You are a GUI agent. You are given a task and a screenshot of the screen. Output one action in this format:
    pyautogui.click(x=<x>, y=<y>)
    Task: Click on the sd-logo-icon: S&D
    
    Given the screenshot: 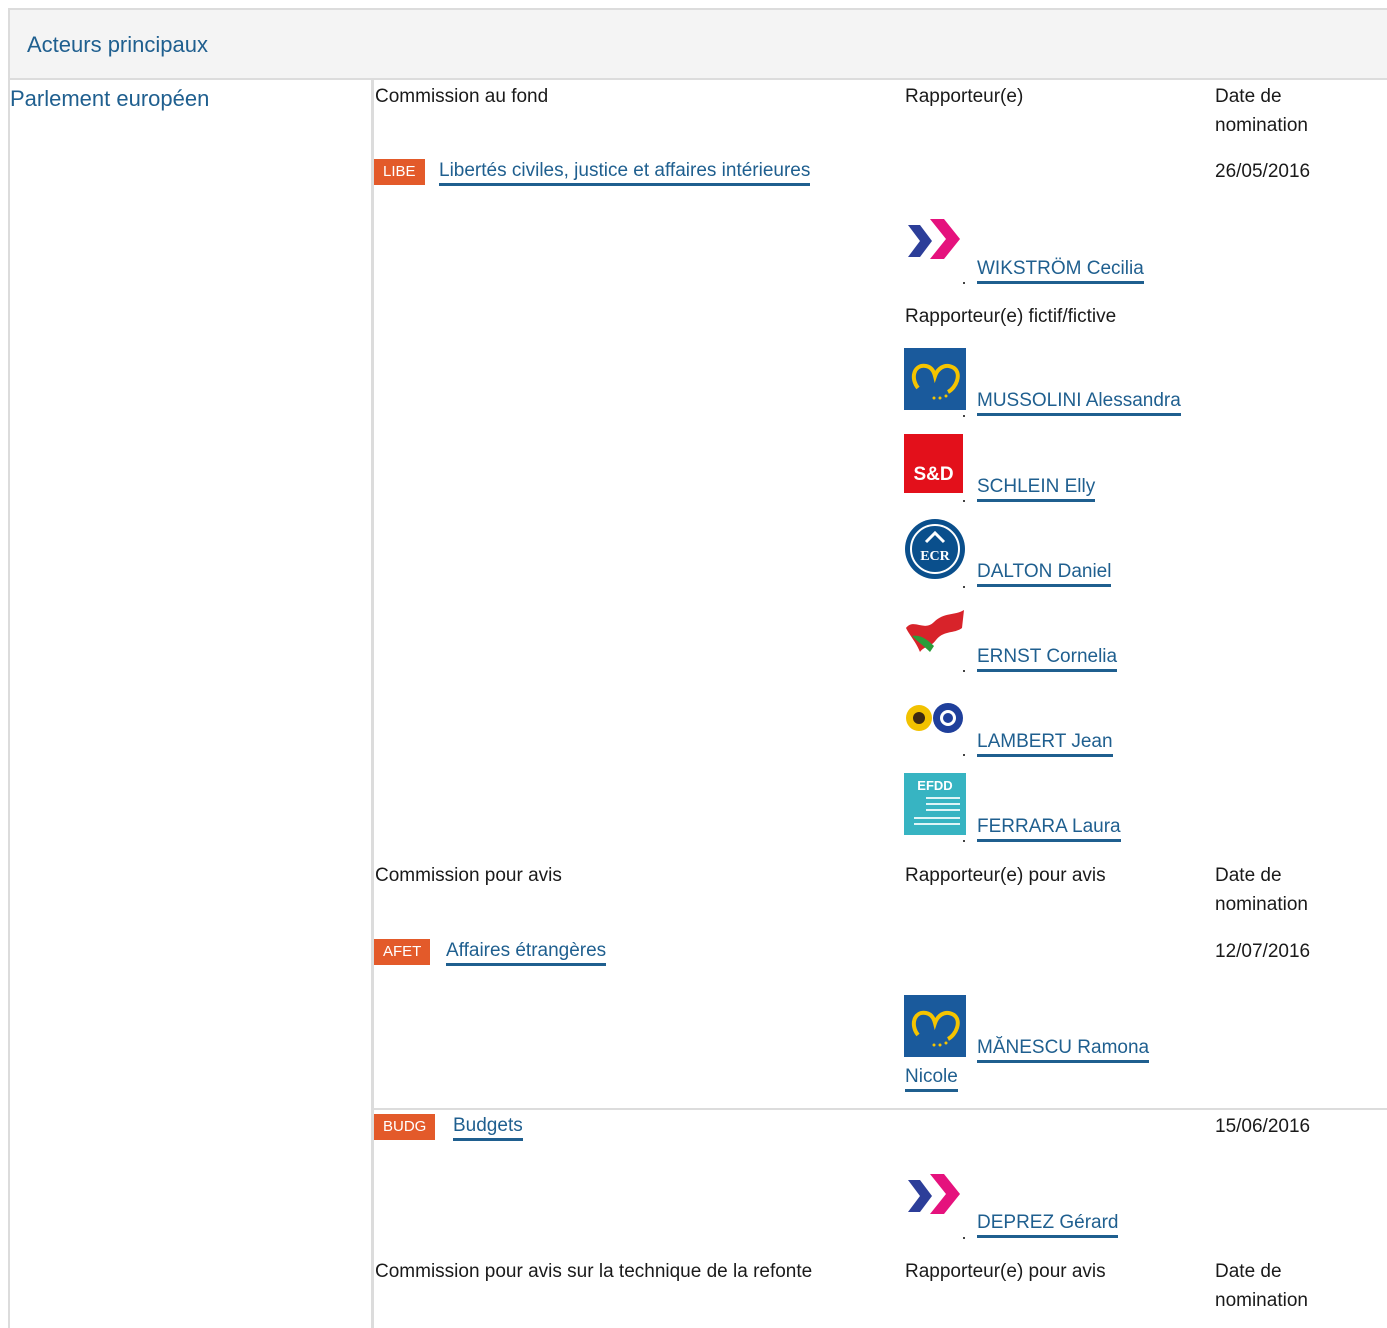 What is the action you would take?
    pyautogui.click(x=933, y=463)
    